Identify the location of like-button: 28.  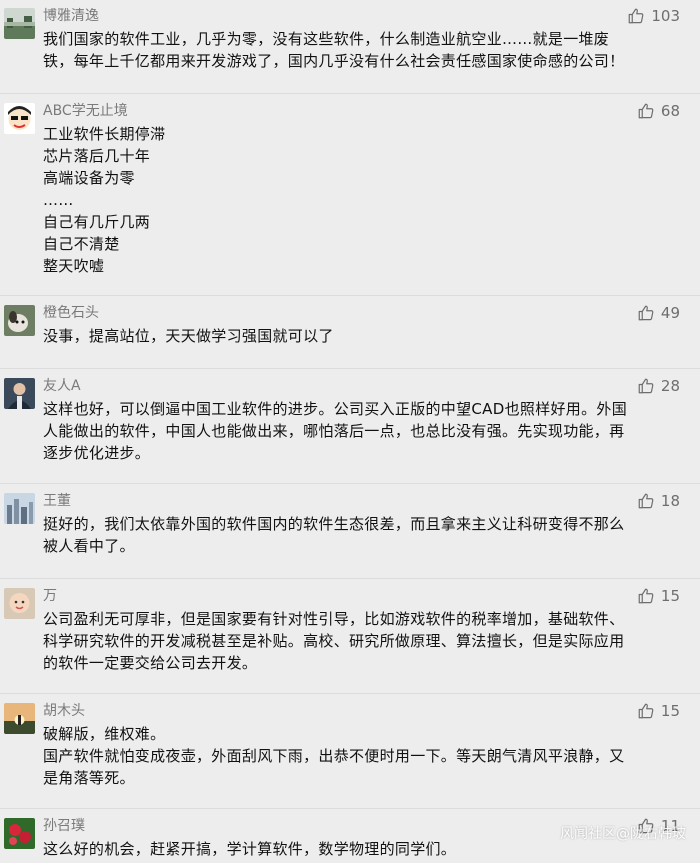
(658, 386).